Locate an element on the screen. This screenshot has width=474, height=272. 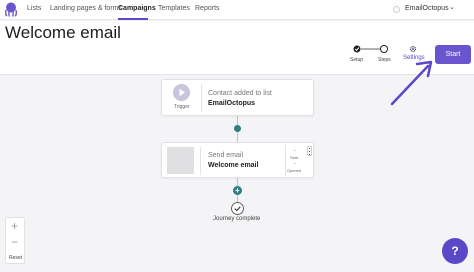
sent-label: Sent is located at coordinates (294, 157).